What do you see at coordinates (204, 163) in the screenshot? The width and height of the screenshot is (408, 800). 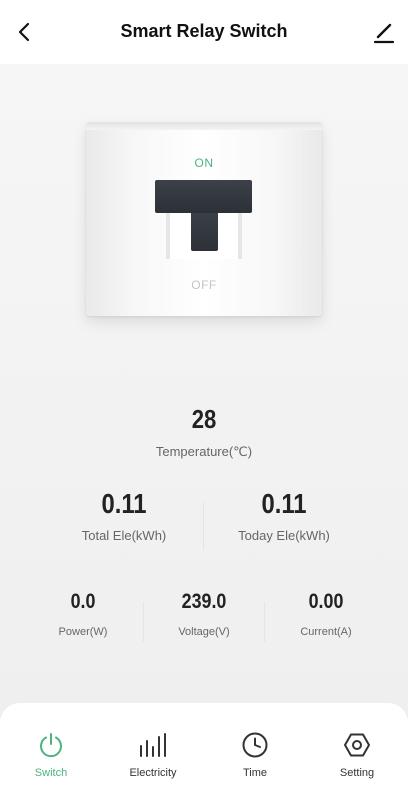 I see `on-label: ON` at bounding box center [204, 163].